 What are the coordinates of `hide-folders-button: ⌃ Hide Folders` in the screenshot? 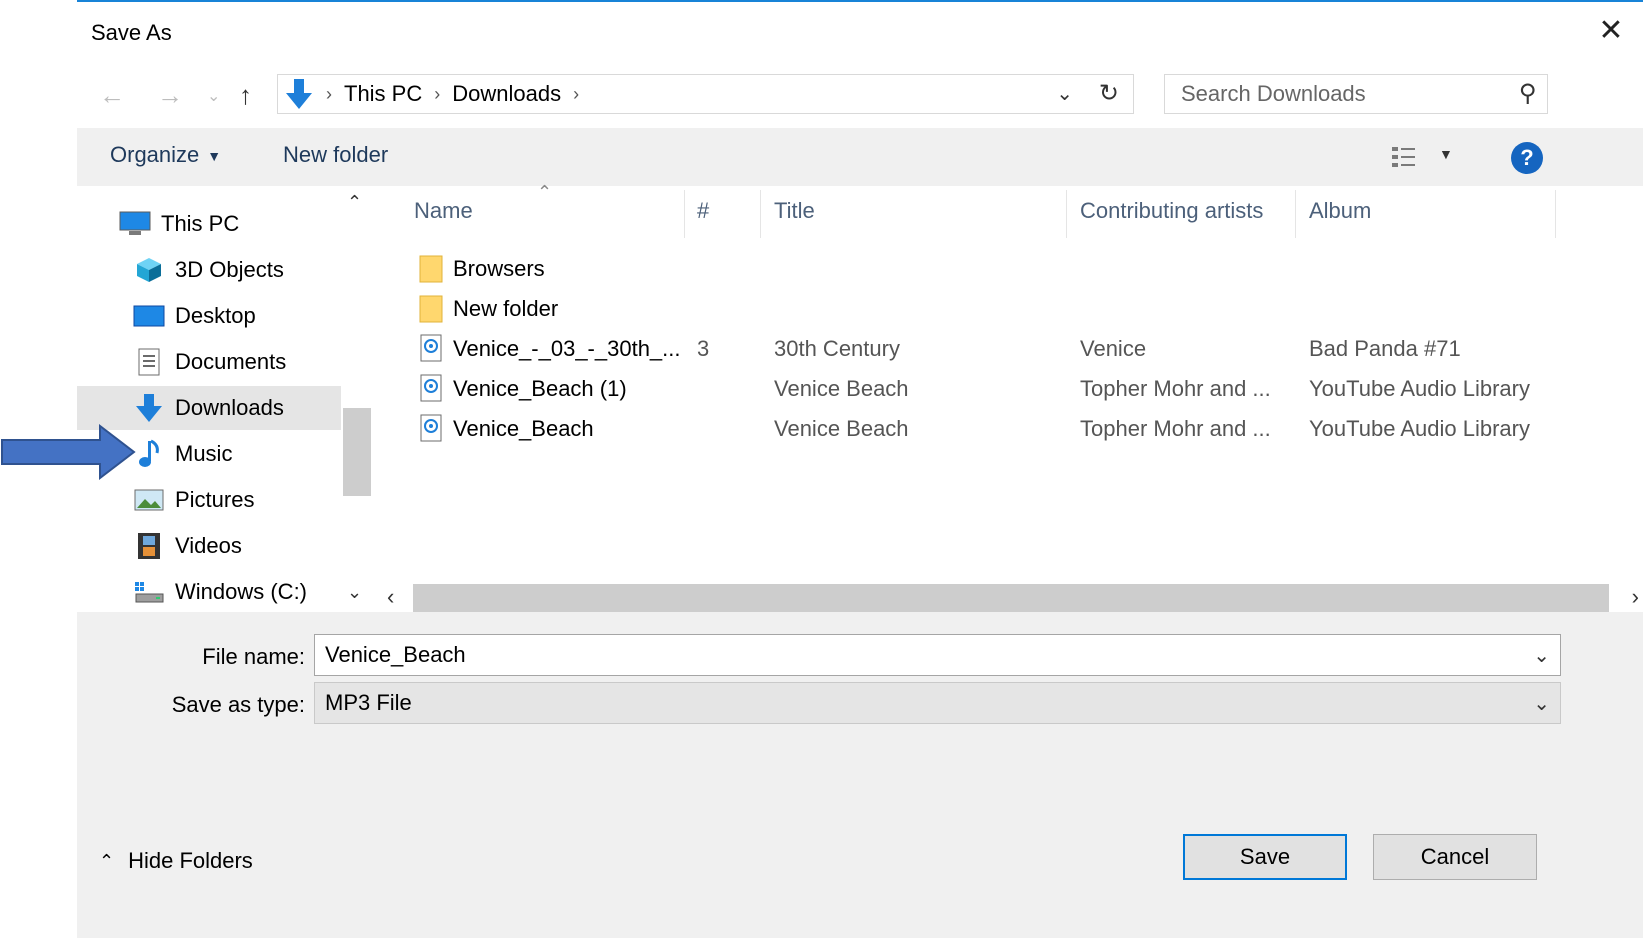 It's located at (176, 861).